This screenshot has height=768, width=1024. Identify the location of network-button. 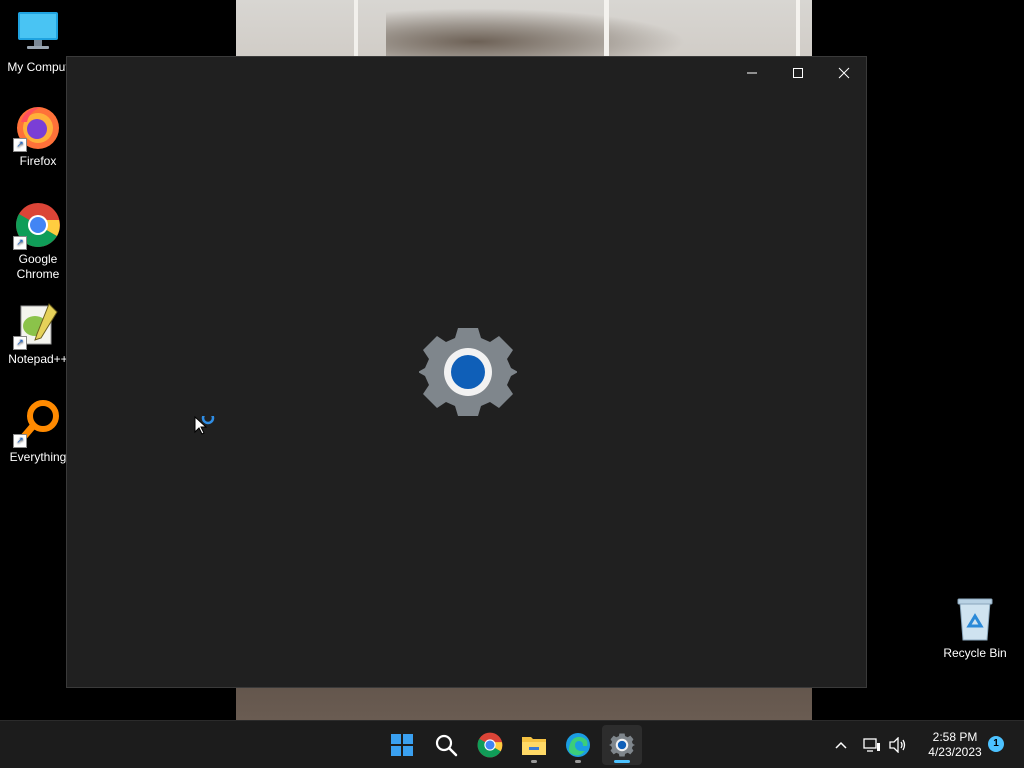
(872, 745).